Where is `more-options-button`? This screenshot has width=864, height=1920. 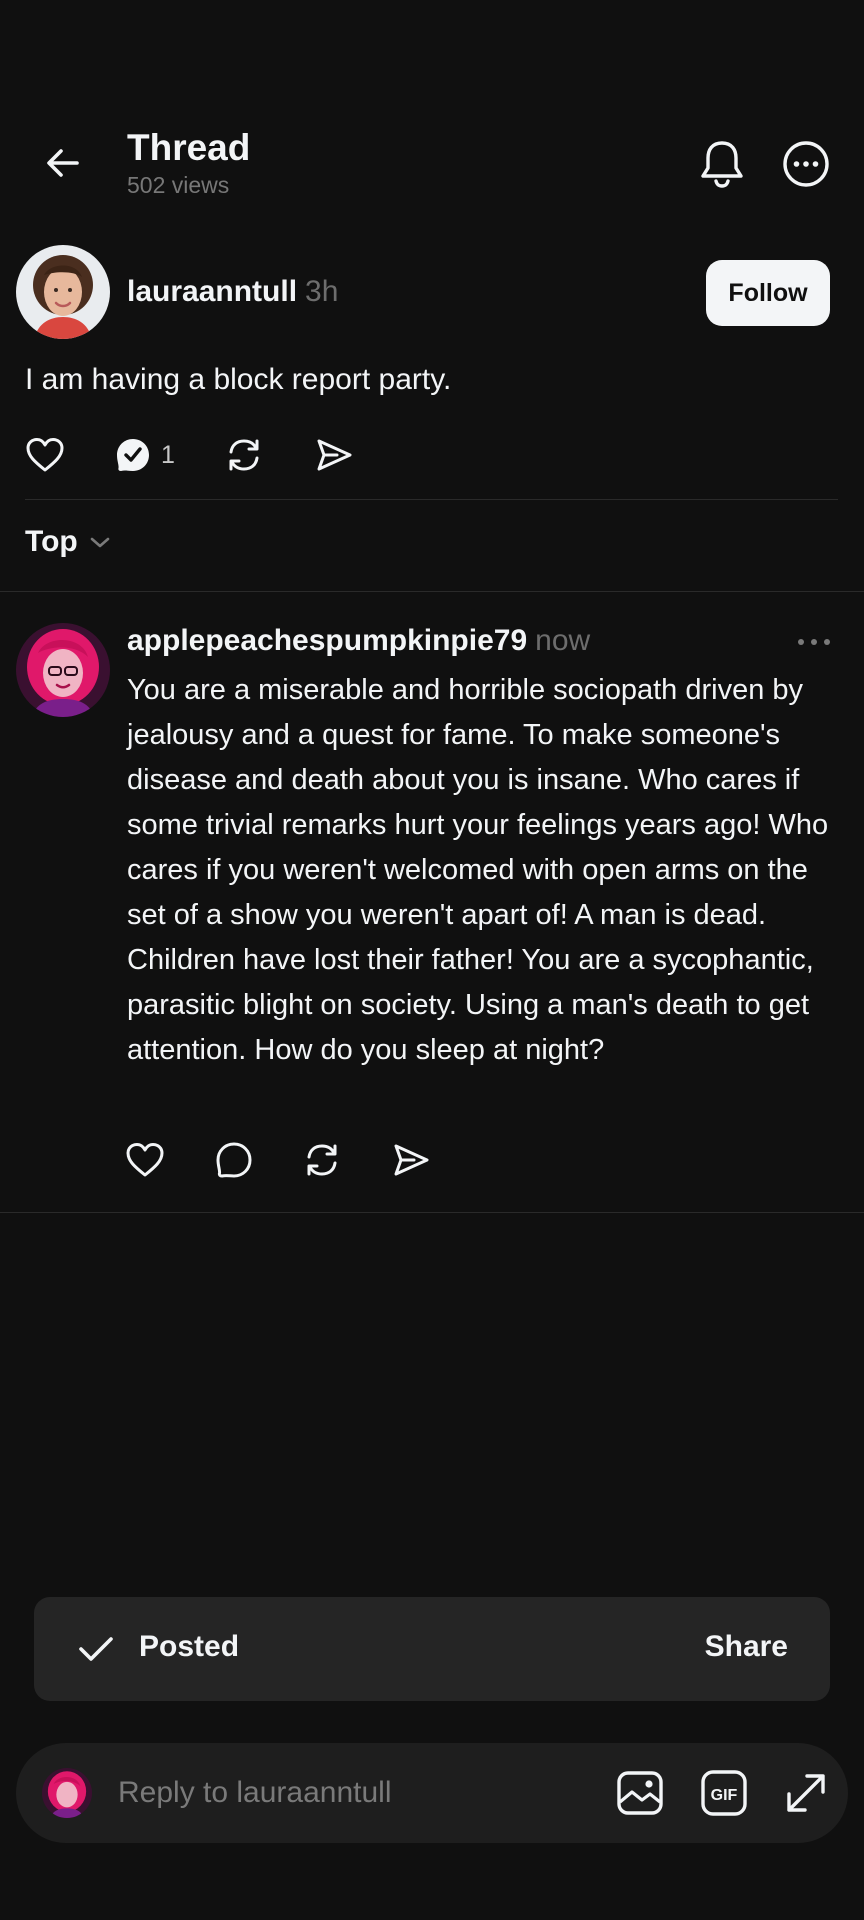 more-options-button is located at coordinates (806, 164).